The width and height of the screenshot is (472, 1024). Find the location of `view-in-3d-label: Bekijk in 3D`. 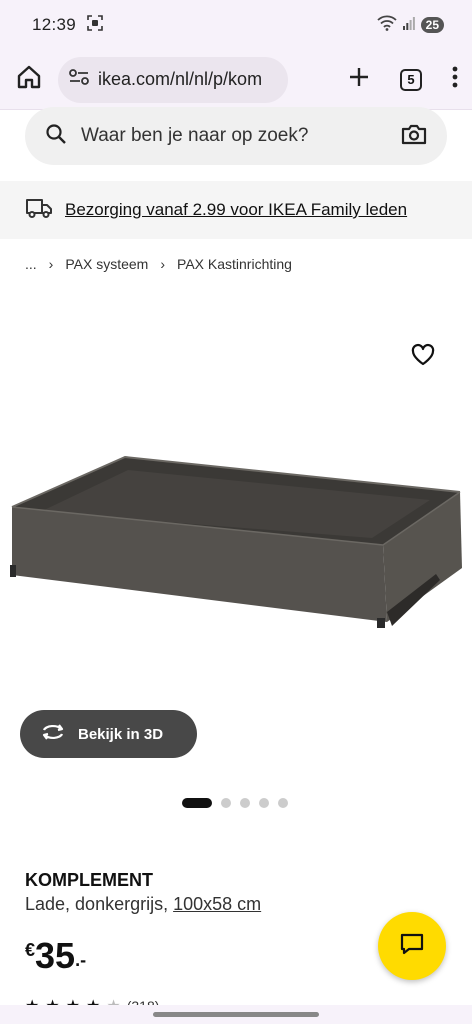

view-in-3d-label: Bekijk in 3D is located at coordinates (121, 734).